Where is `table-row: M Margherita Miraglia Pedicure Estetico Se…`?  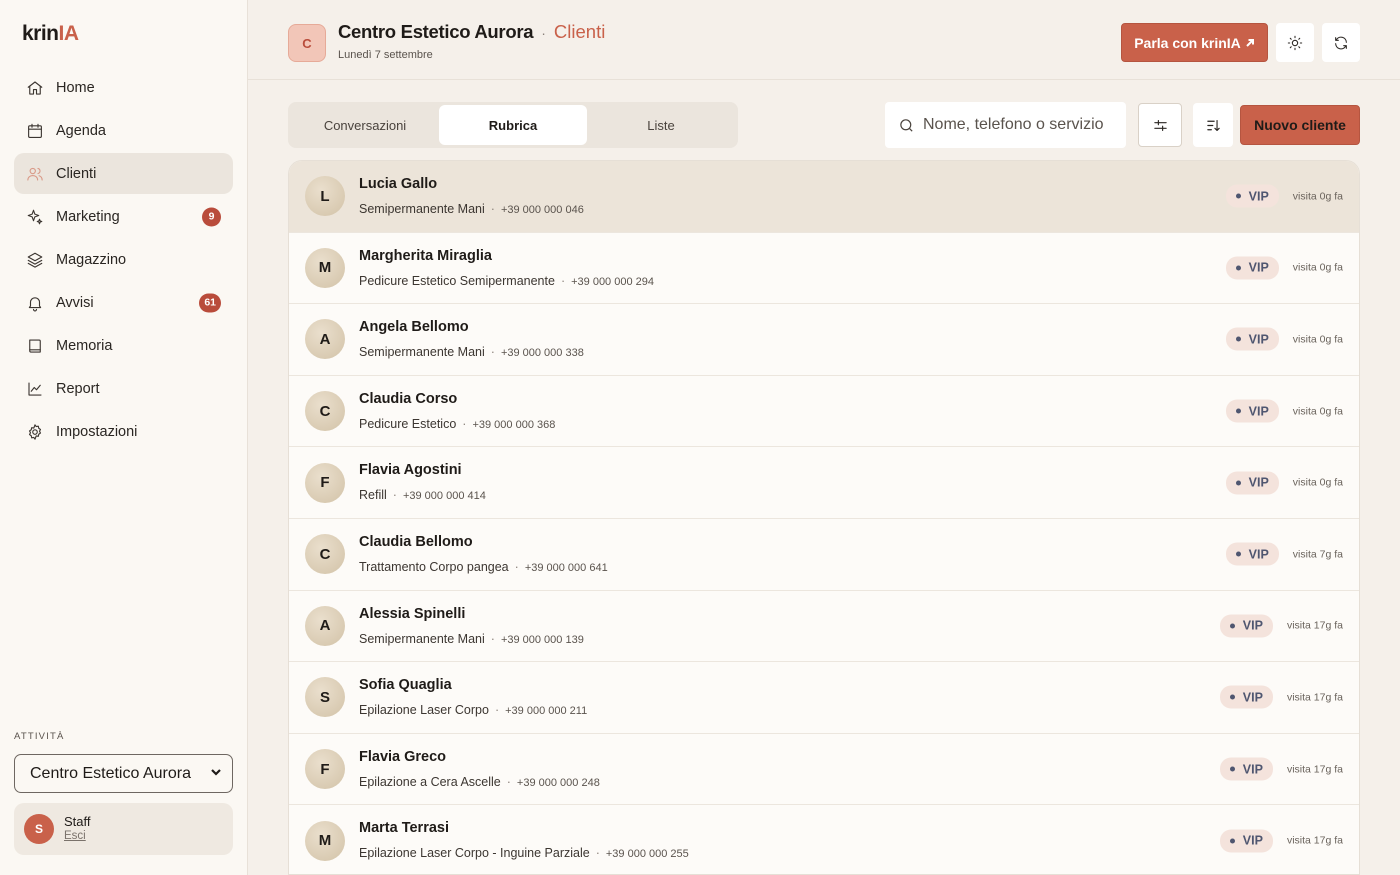 table-row: M Margherita Miraglia Pedicure Estetico Se… is located at coordinates (824, 269).